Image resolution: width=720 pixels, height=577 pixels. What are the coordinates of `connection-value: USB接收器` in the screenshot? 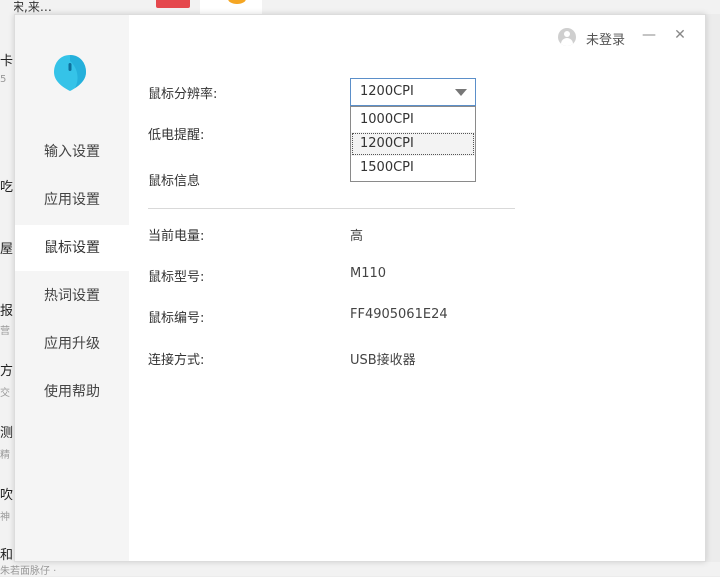 It's located at (383, 360).